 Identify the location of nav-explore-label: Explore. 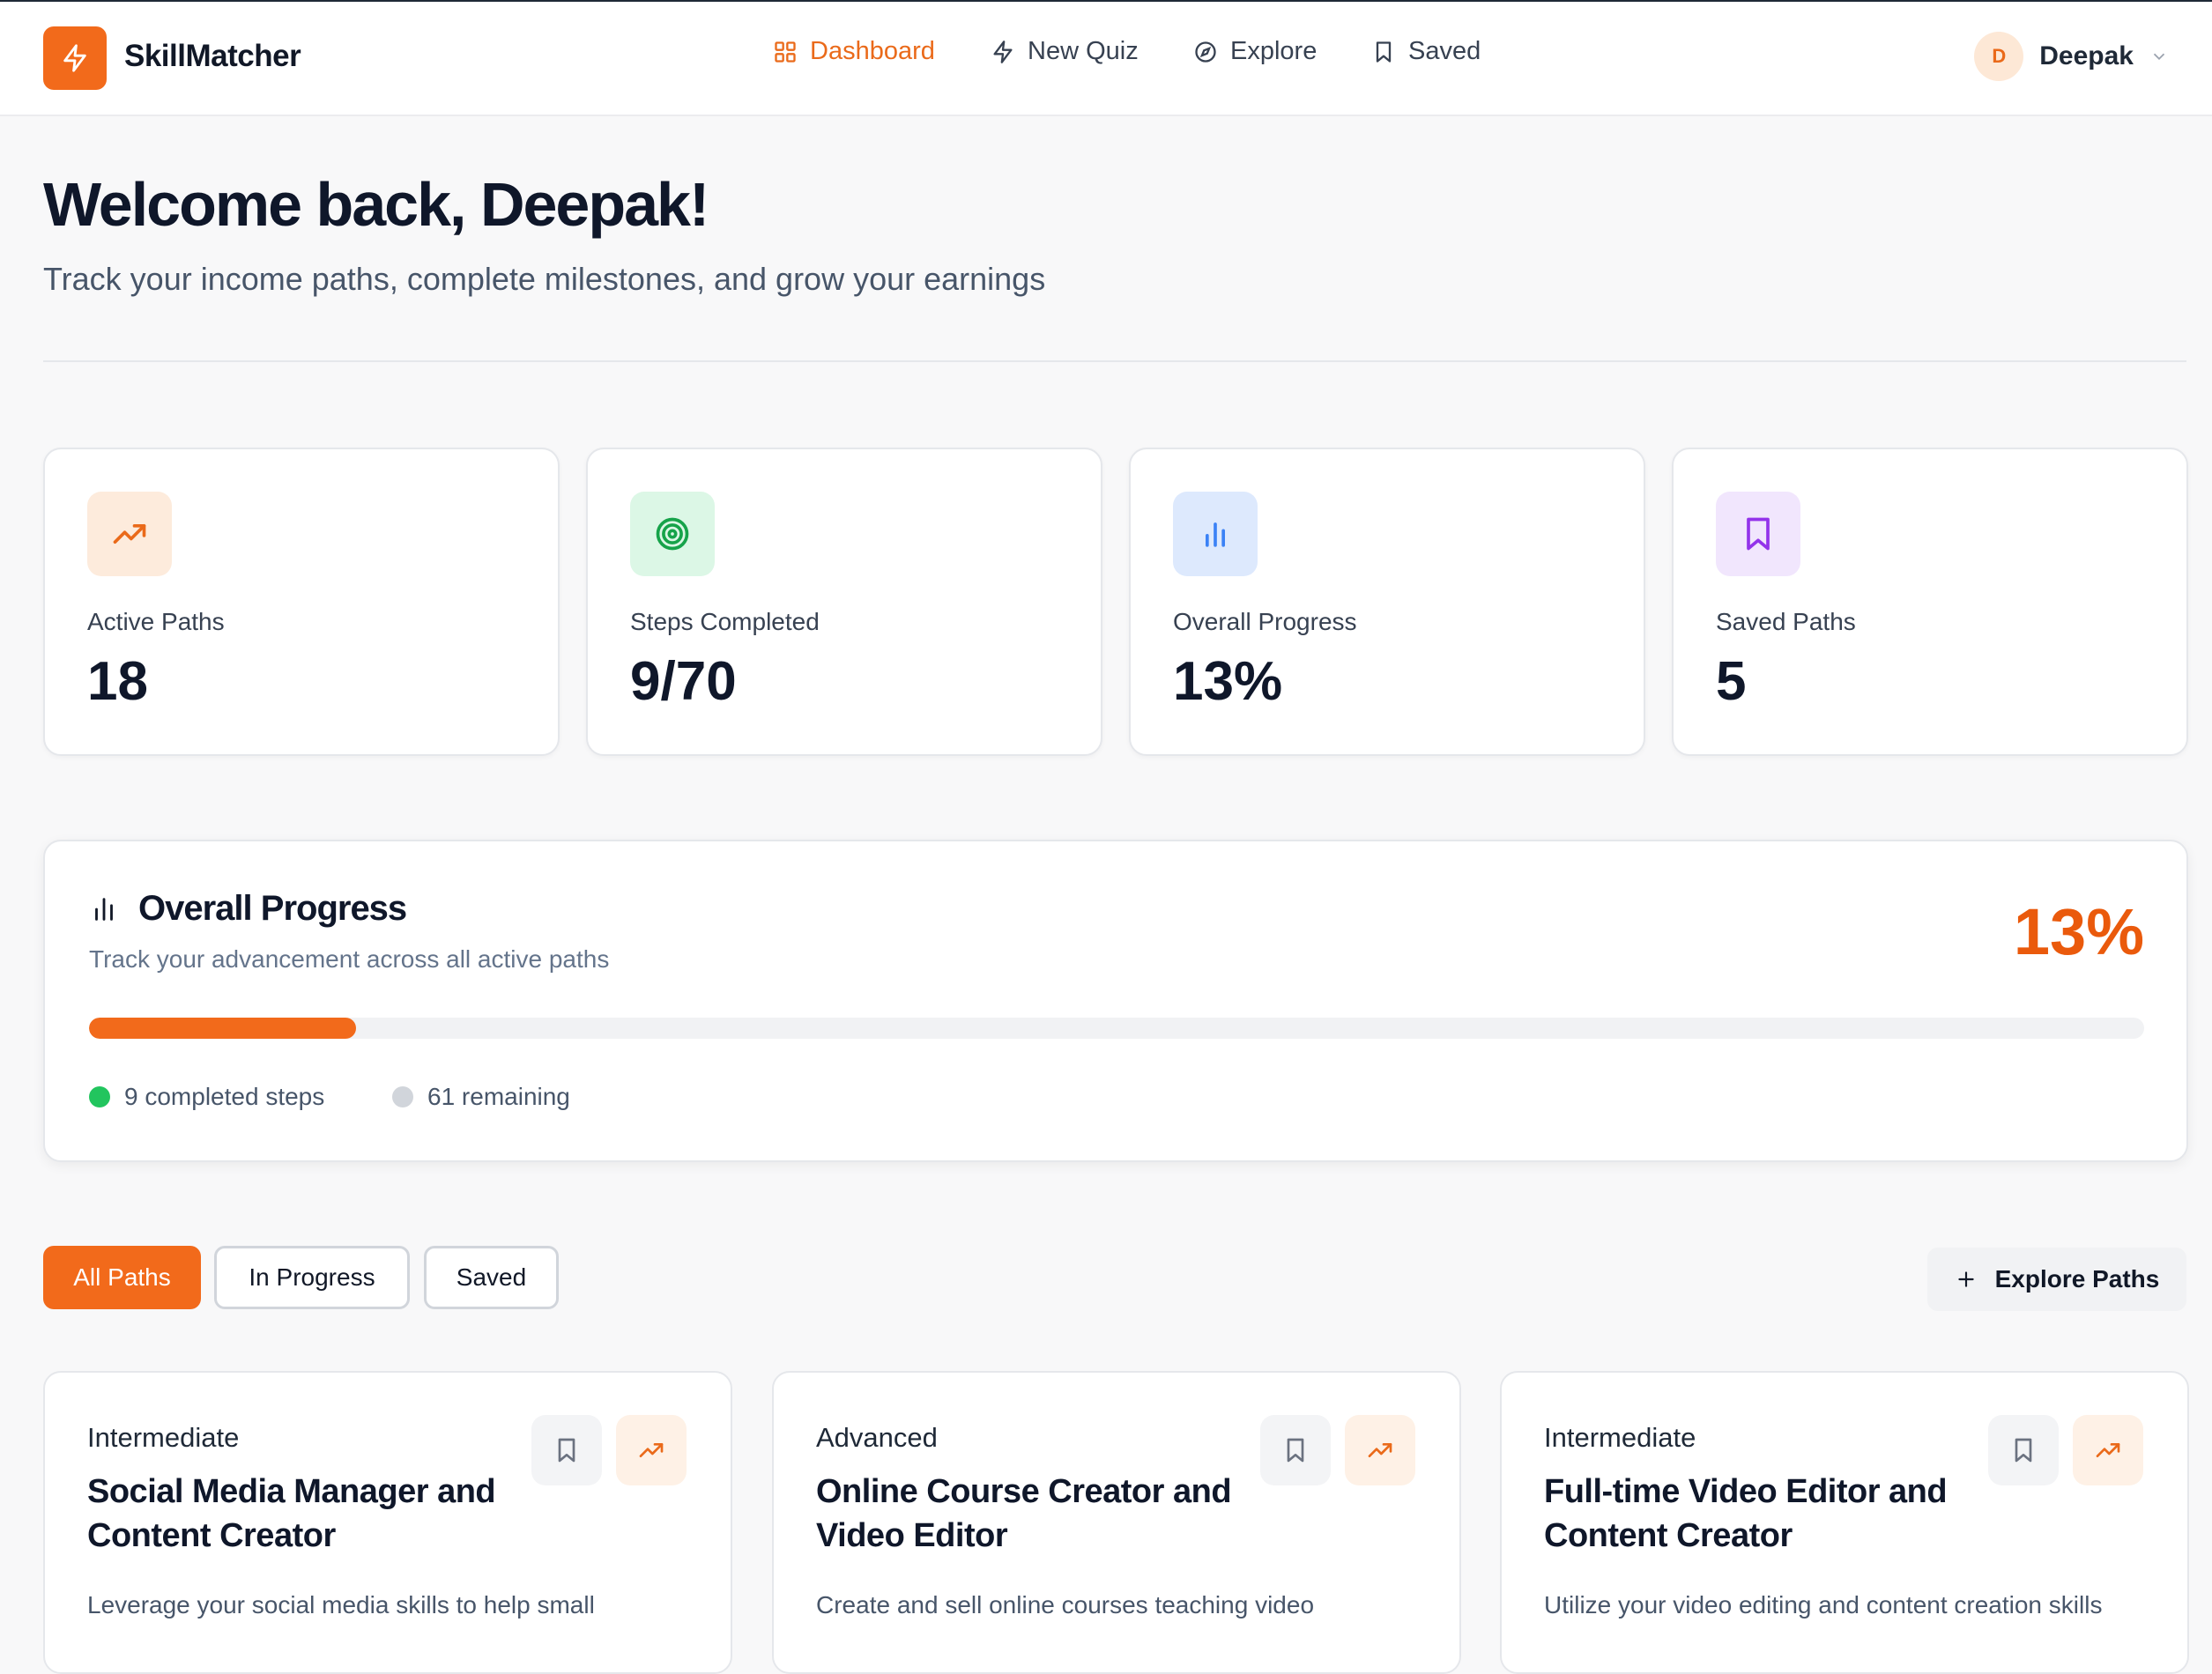
(1274, 51).